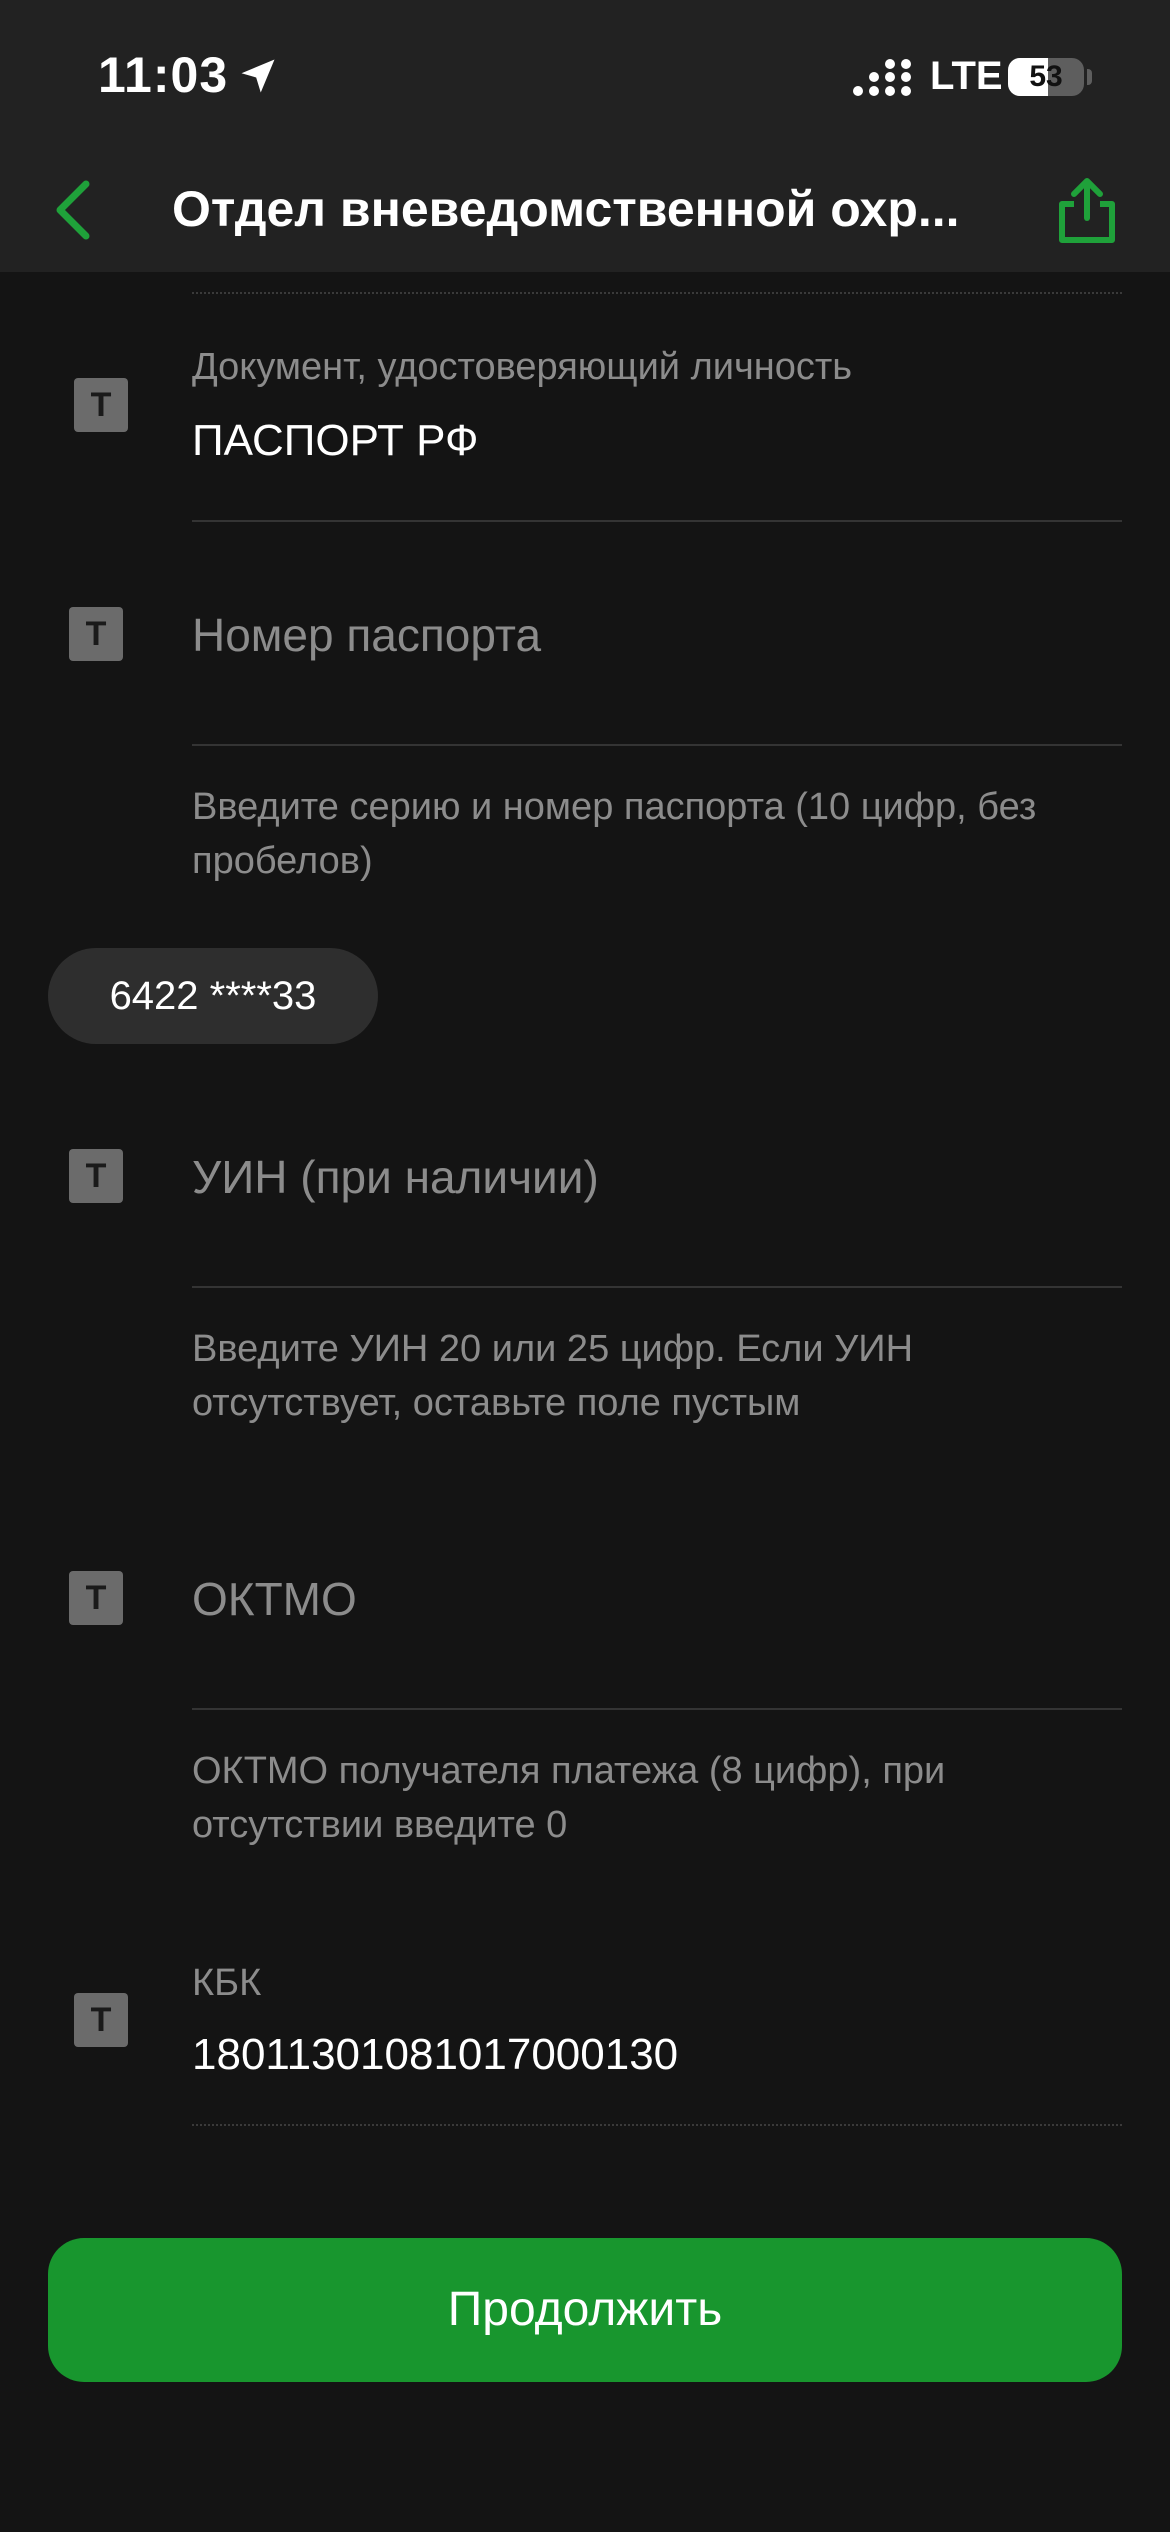 The image size is (1170, 2532). What do you see at coordinates (585, 75) in the screenshot?
I see `status-bar: 11:03 LTE 53` at bounding box center [585, 75].